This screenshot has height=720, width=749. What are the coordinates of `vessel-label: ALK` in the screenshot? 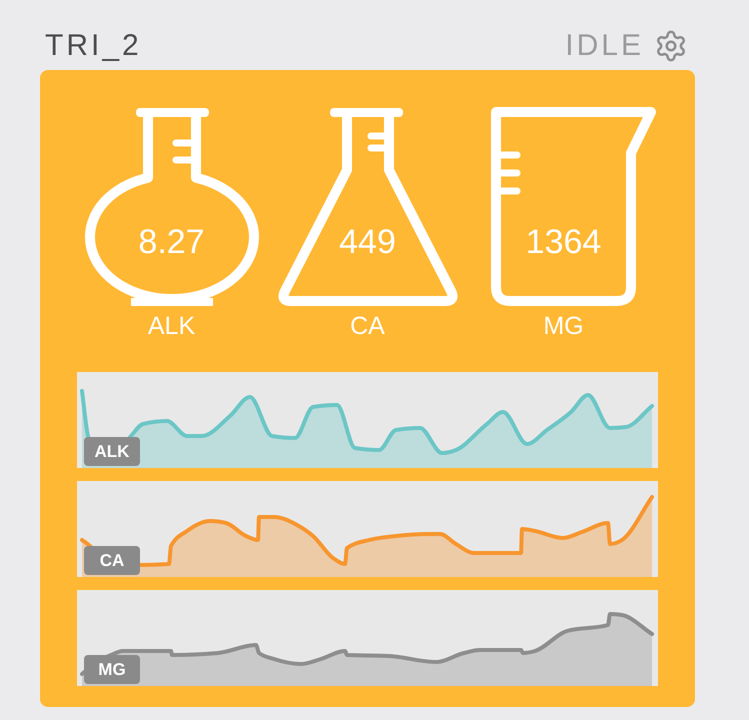 It's located at (172, 326).